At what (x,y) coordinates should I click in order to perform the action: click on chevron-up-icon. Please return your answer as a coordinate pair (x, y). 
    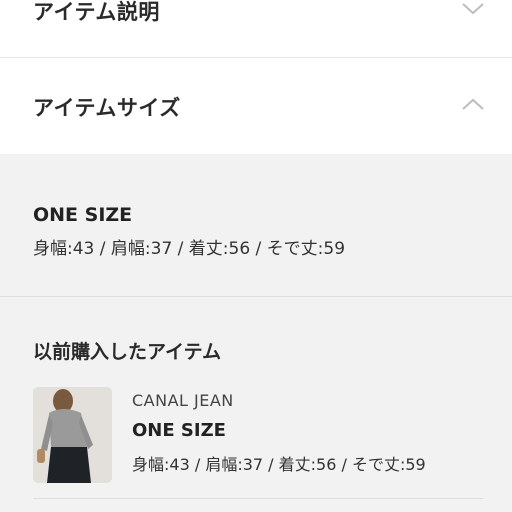
    Looking at the image, I should click on (473, 104).